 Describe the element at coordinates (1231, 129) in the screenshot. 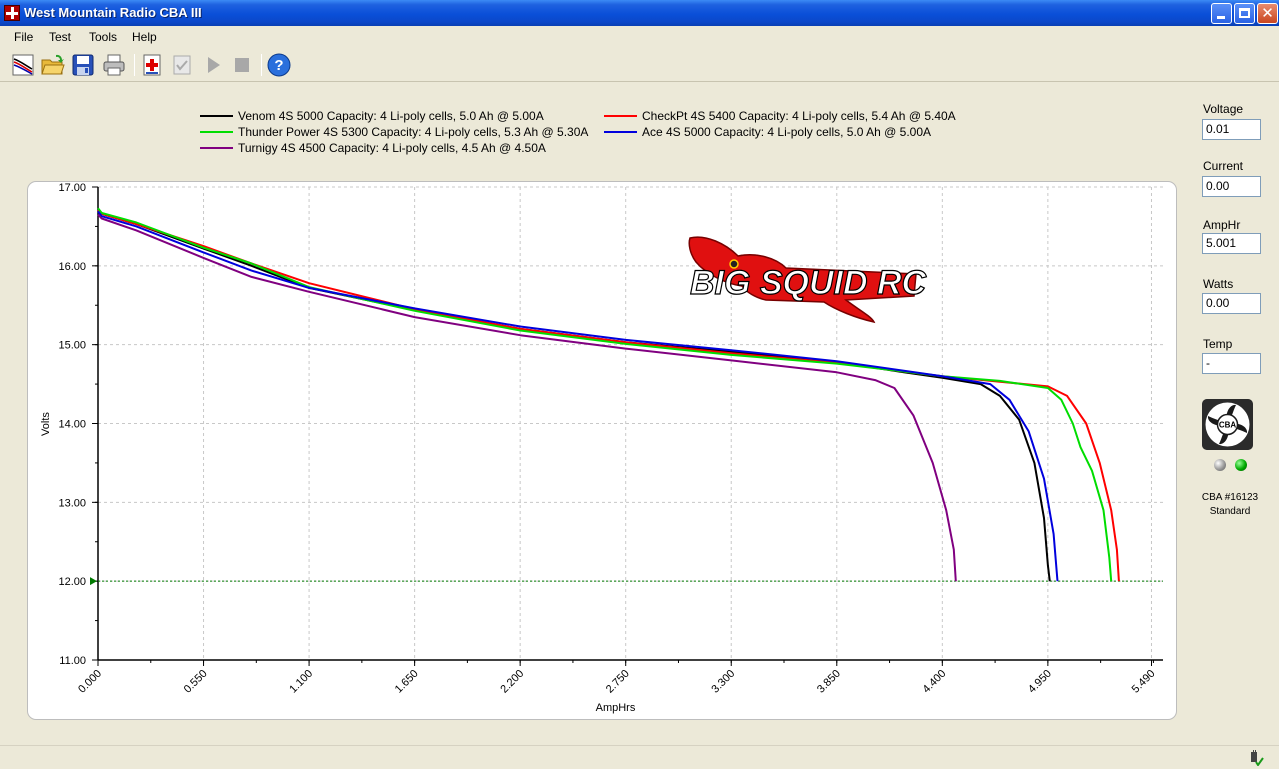

I see `voltage-field: 0.01` at that location.